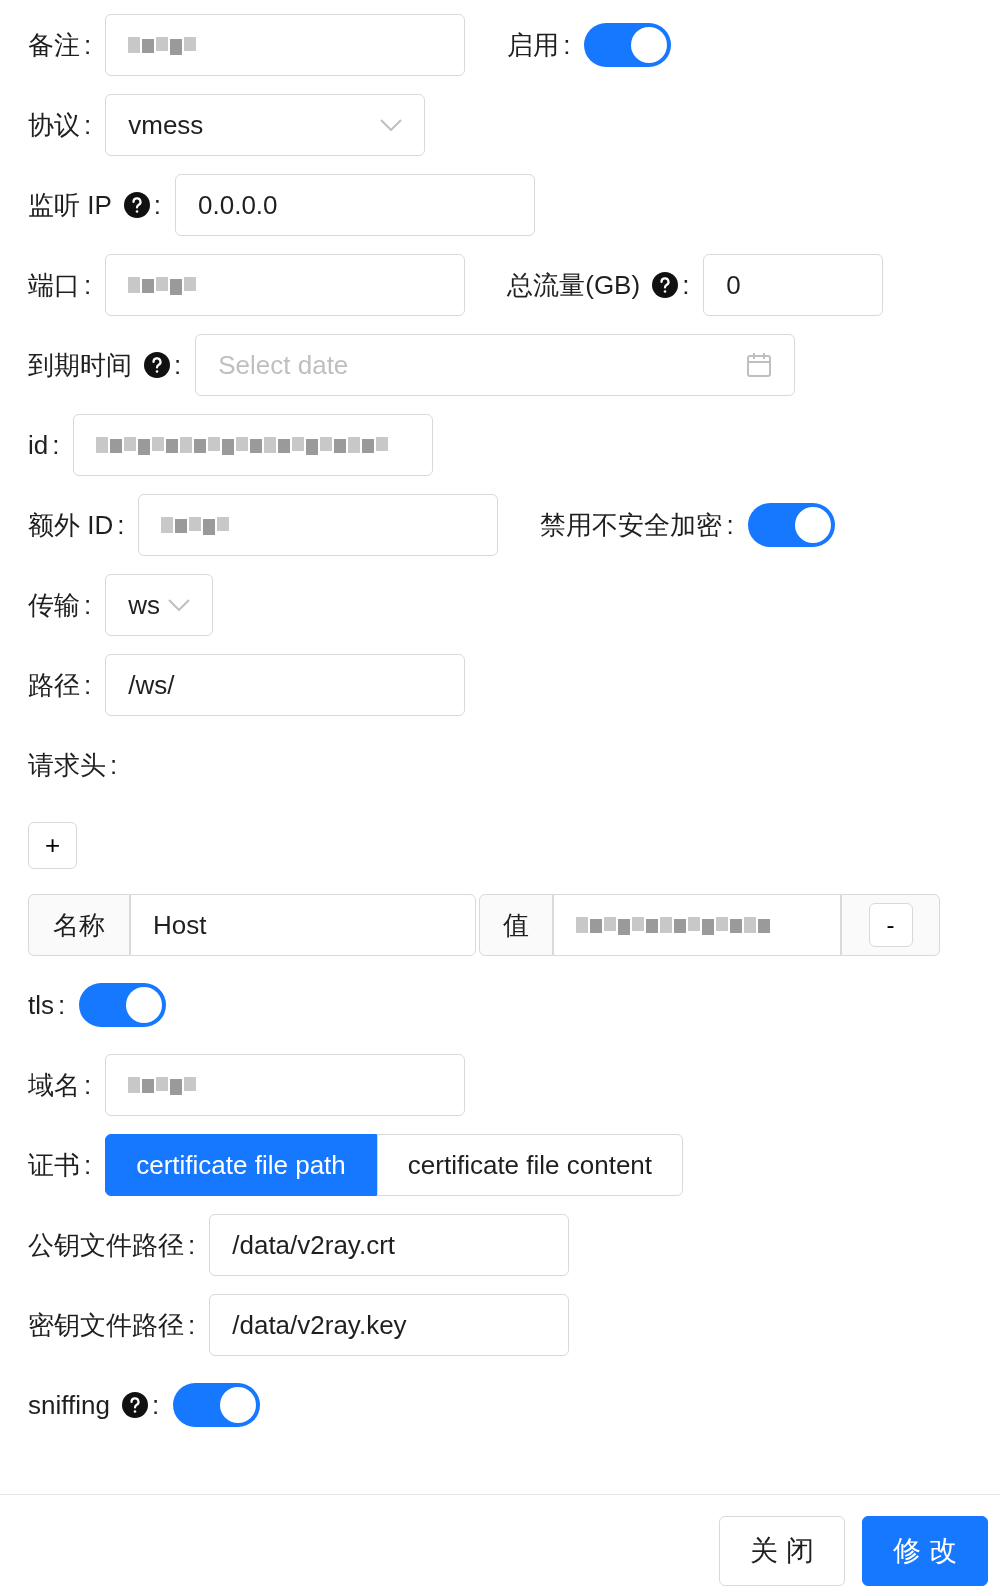 The image size is (1000, 1594). I want to click on header-name-field: Host, so click(303, 925).